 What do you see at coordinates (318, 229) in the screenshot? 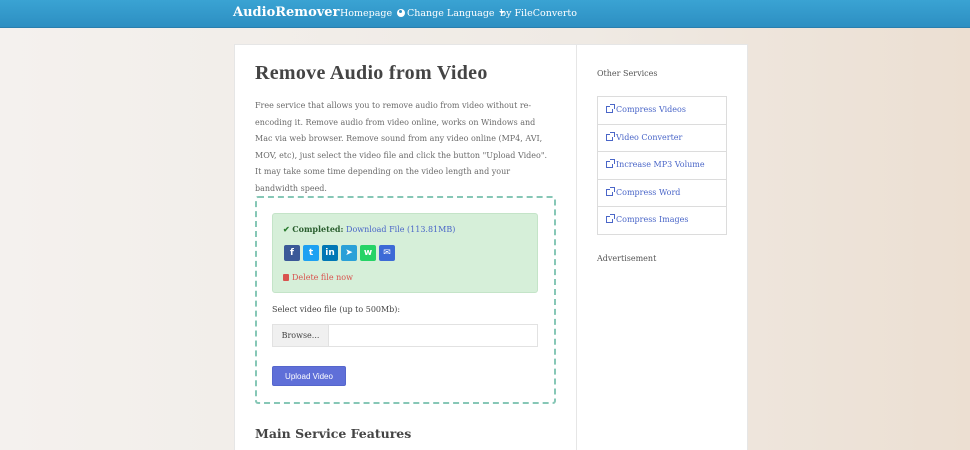
I see `completed-label: Completed:` at bounding box center [318, 229].